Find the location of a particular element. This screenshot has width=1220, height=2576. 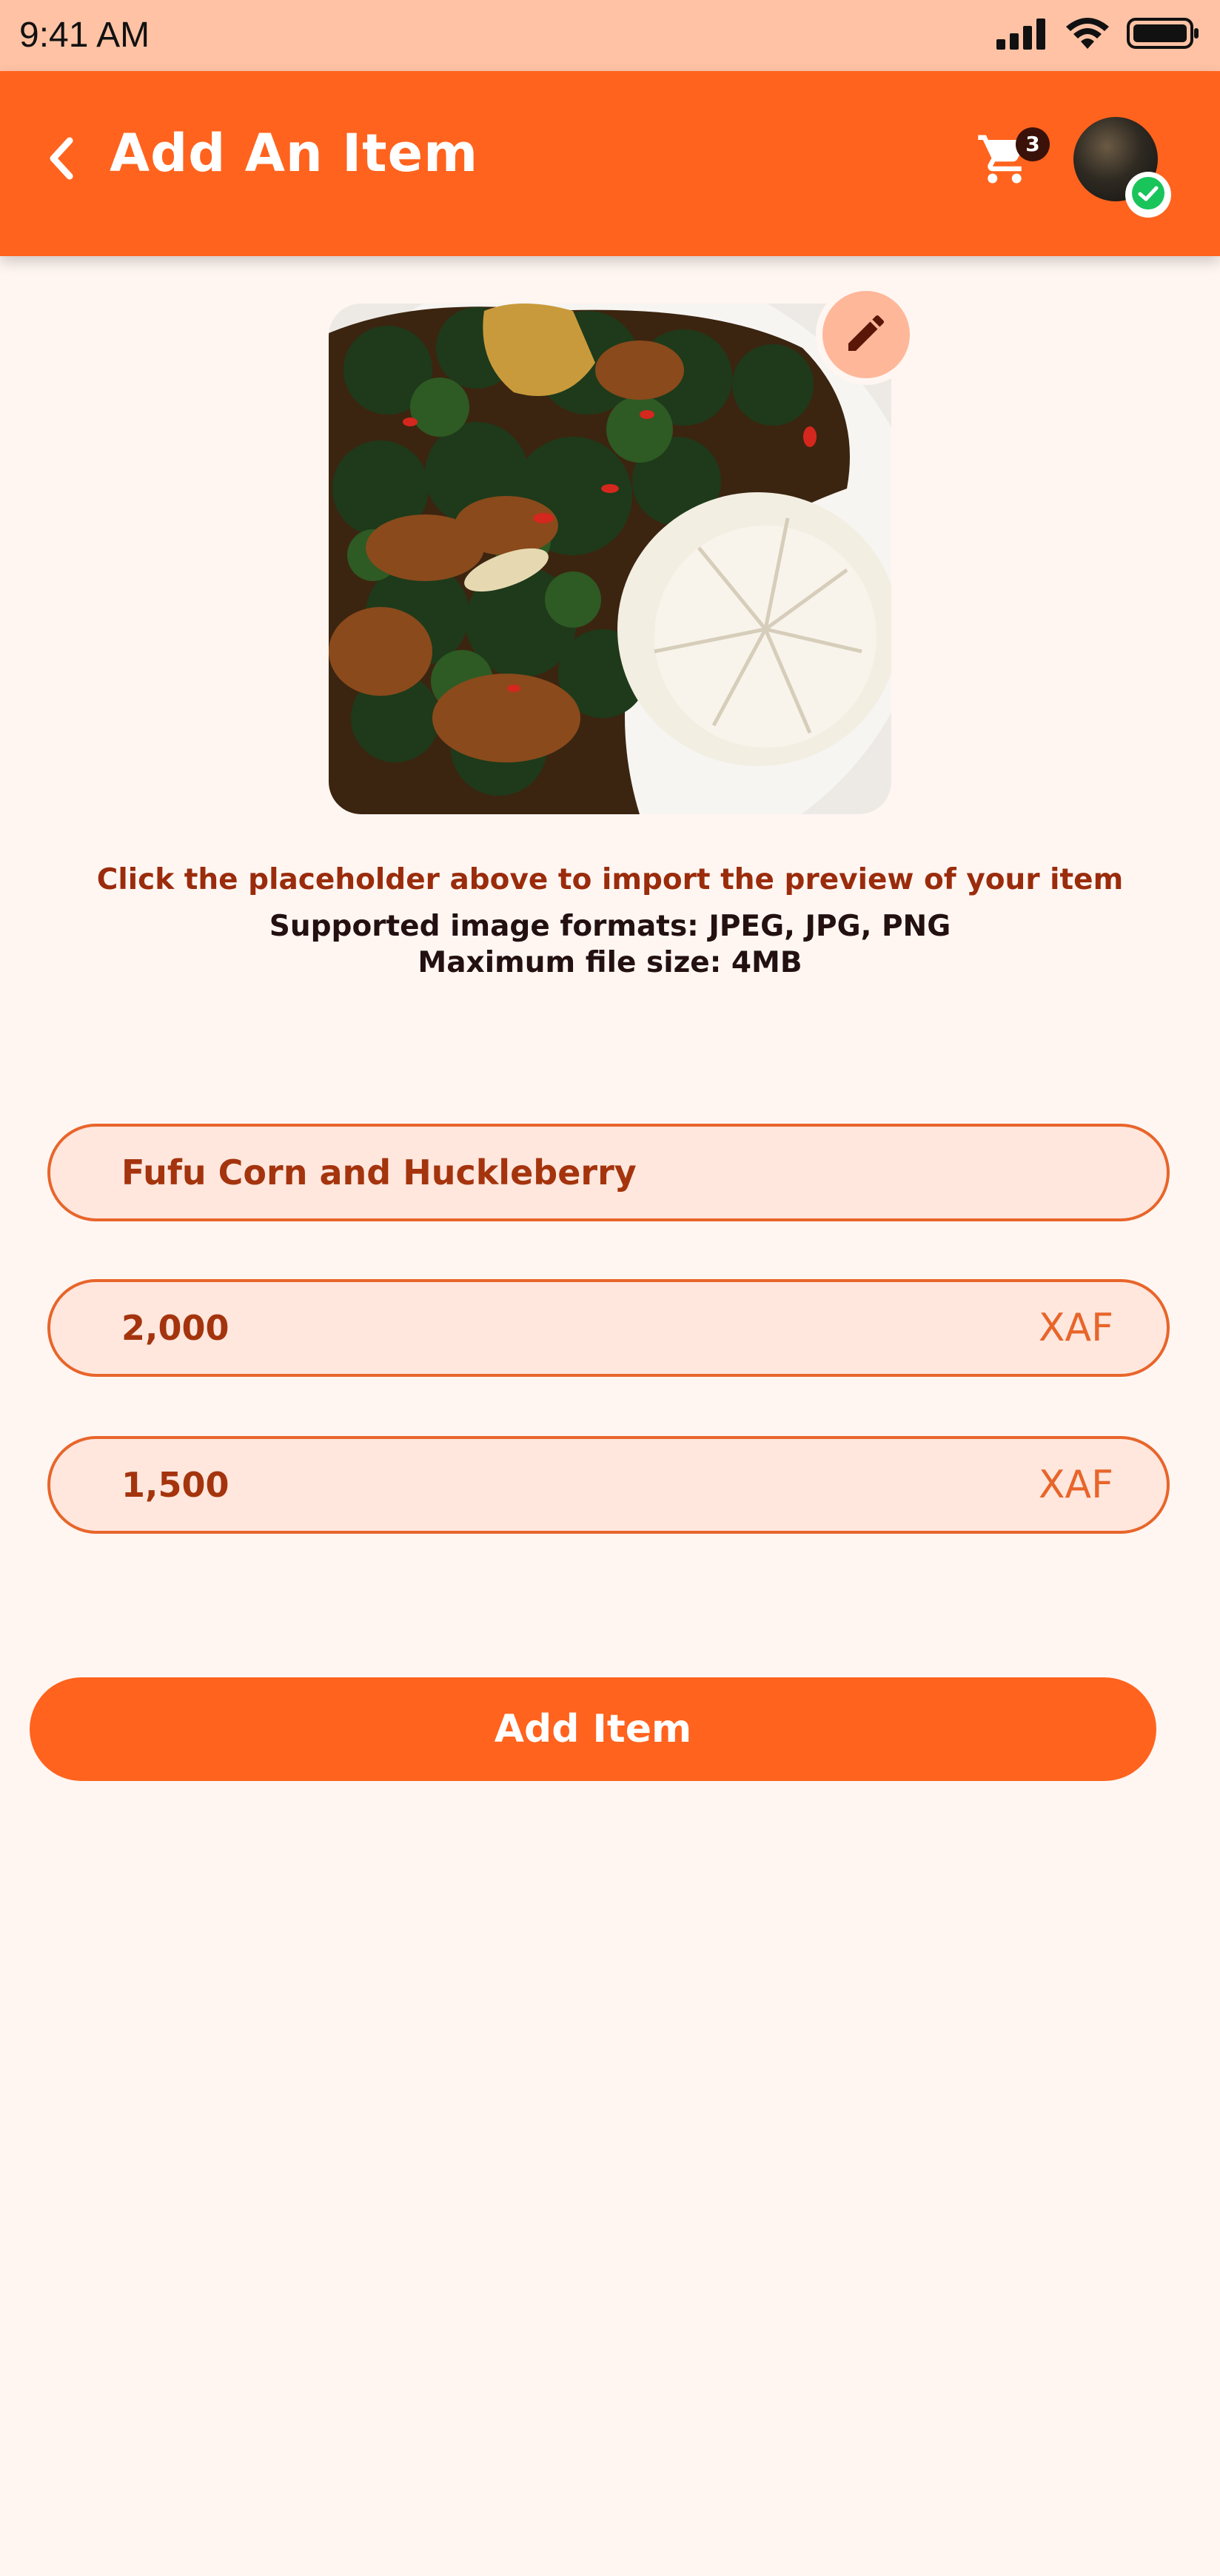

item-price-value: 2,000 is located at coordinates (175, 1328).